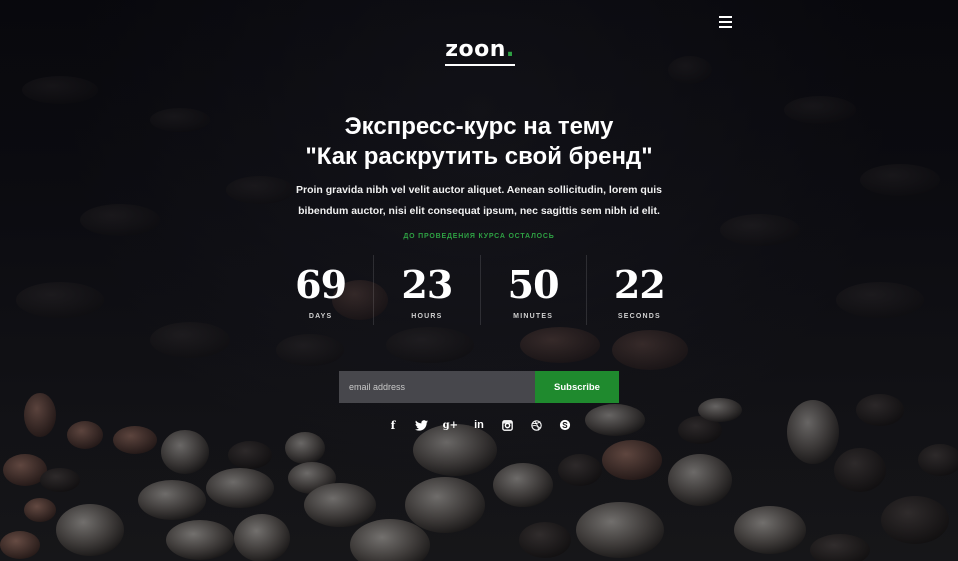  I want to click on skype-glyph, so click(565, 425).